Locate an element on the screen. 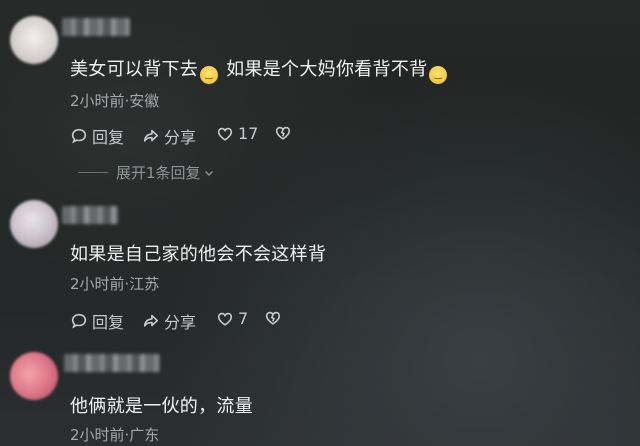 Image resolution: width=640 pixels, height=446 pixels. comment-meta: 2小时前·安徽 is located at coordinates (115, 101).